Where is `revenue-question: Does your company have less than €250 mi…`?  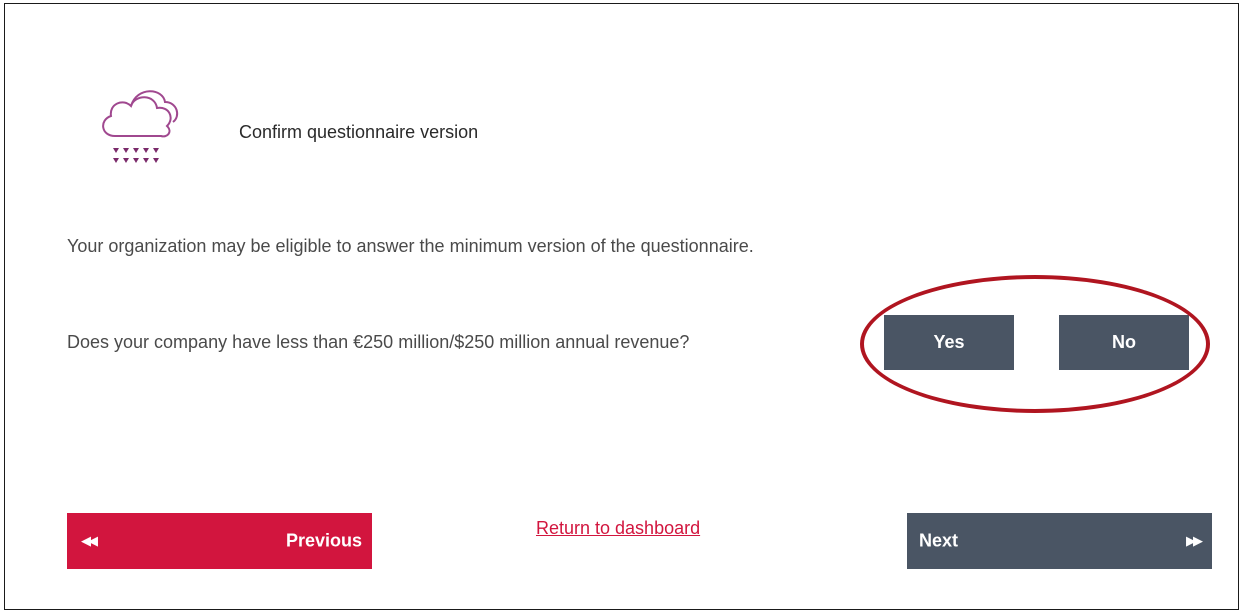
revenue-question: Does your company have less than €250 mi… is located at coordinates (378, 342).